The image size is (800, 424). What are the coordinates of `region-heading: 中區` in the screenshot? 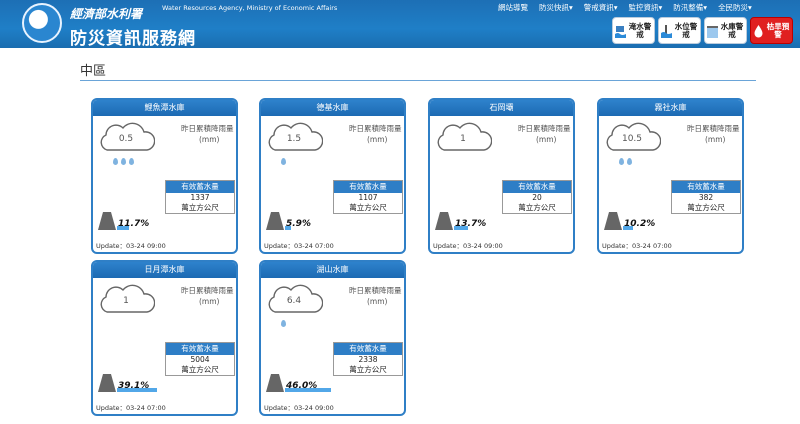 It's located at (93, 71).